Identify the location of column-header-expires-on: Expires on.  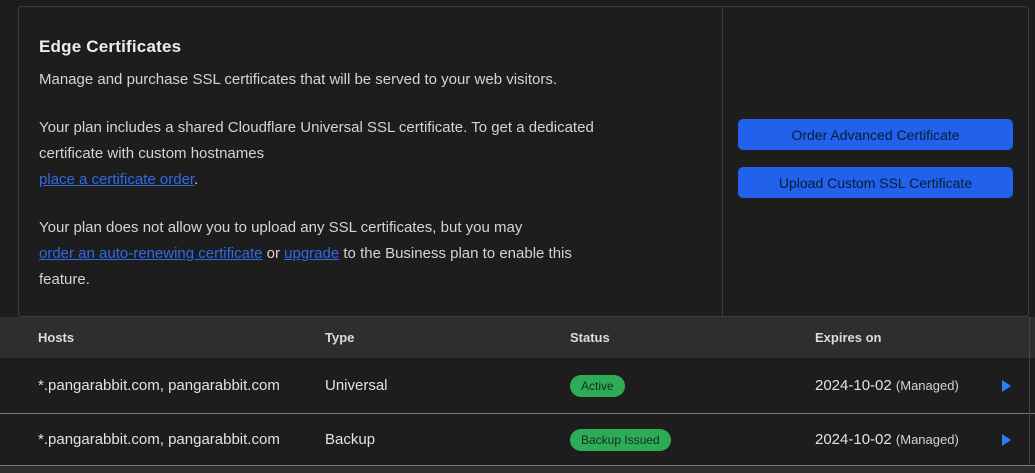
(848, 337).